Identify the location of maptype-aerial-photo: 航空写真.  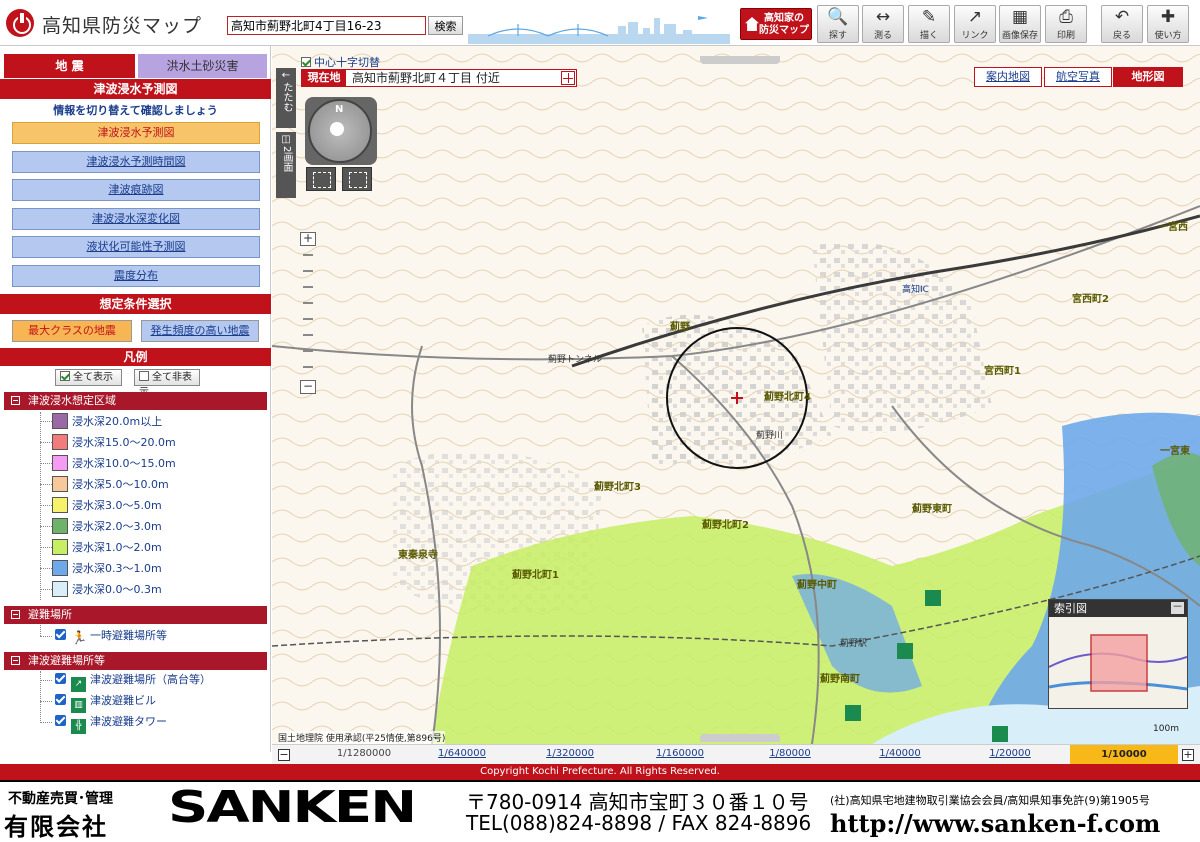
(1078, 77).